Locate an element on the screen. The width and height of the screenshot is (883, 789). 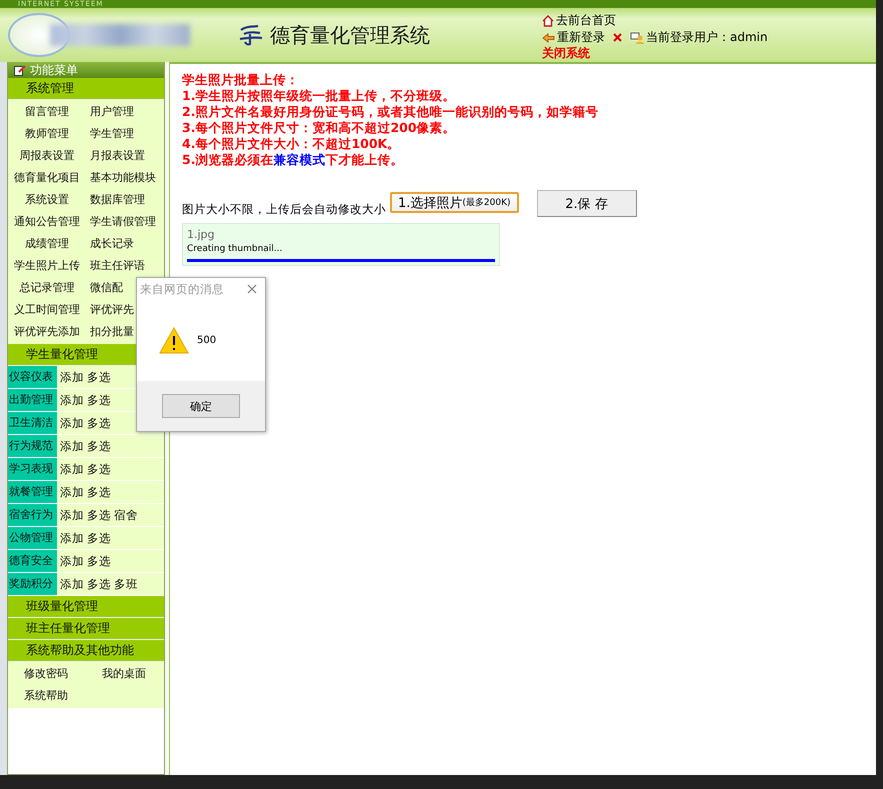
notice-line: 5.浏览器必须在兼容模式下才能上传。 is located at coordinates (293, 160).